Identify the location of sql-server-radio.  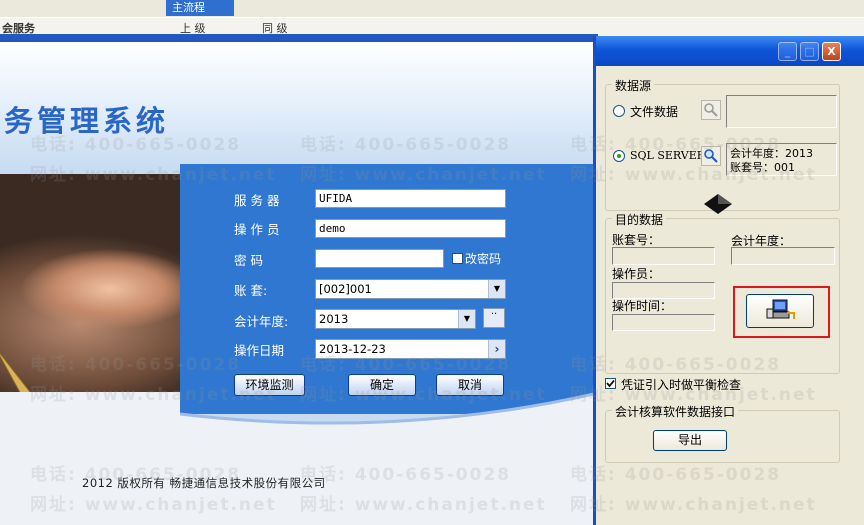
(619, 156).